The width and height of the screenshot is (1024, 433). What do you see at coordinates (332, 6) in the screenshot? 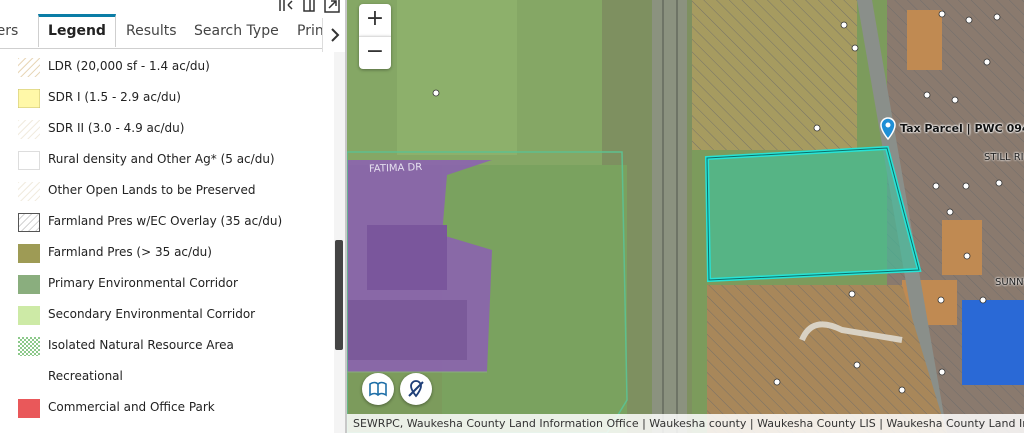
I see `expand-panel-icon` at bounding box center [332, 6].